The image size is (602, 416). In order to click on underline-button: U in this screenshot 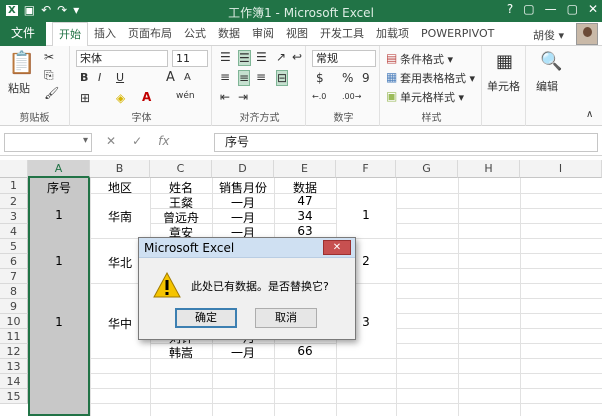, I will do `click(120, 77)`.